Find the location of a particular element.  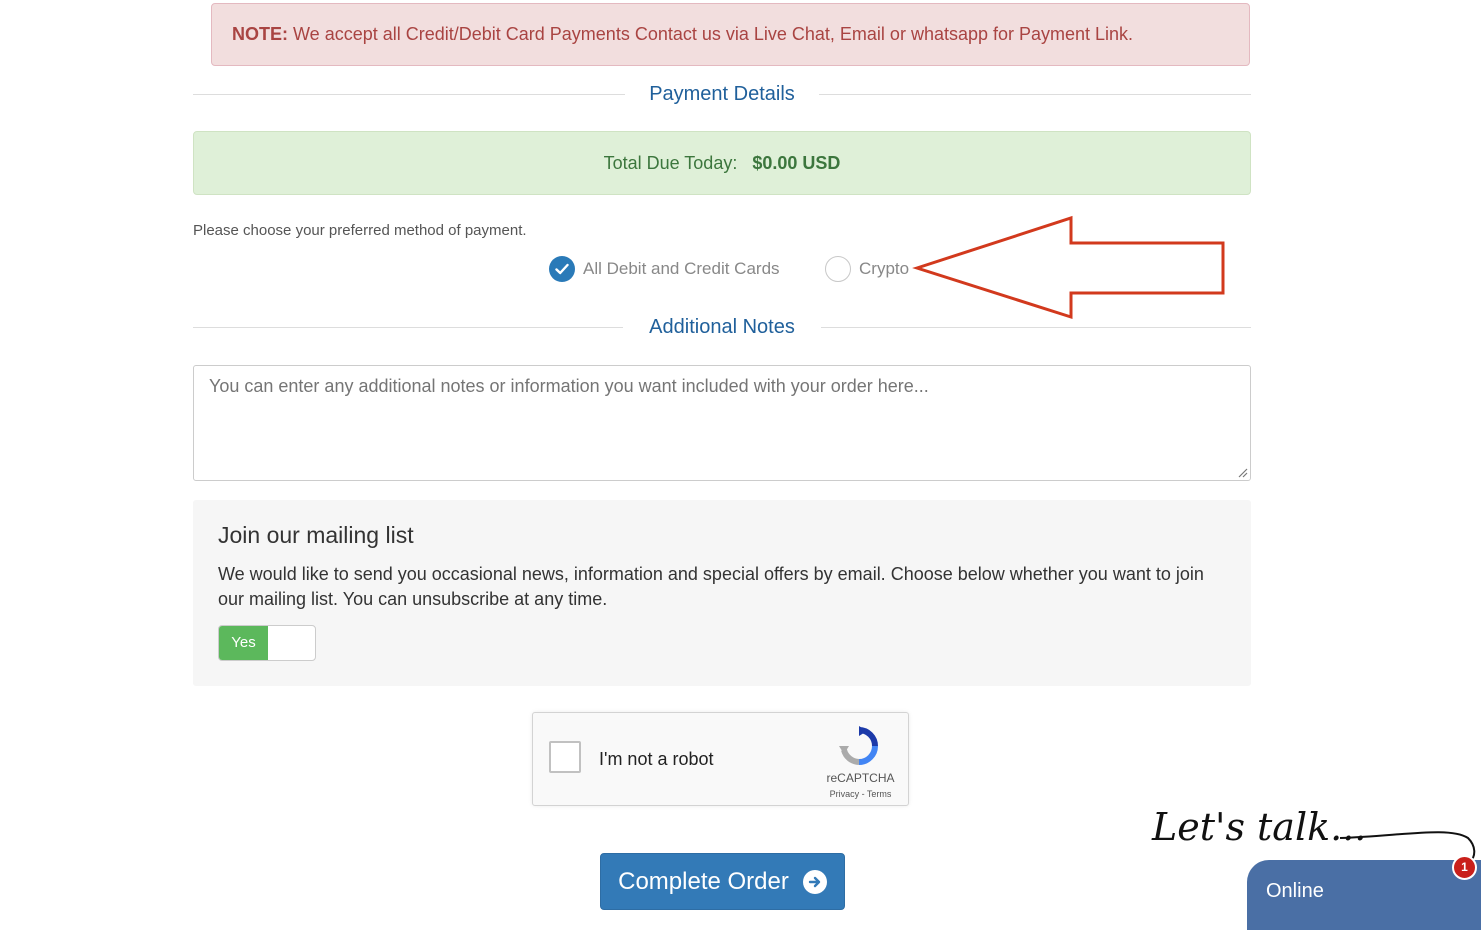

recaptcha-checkbox is located at coordinates (565, 757).